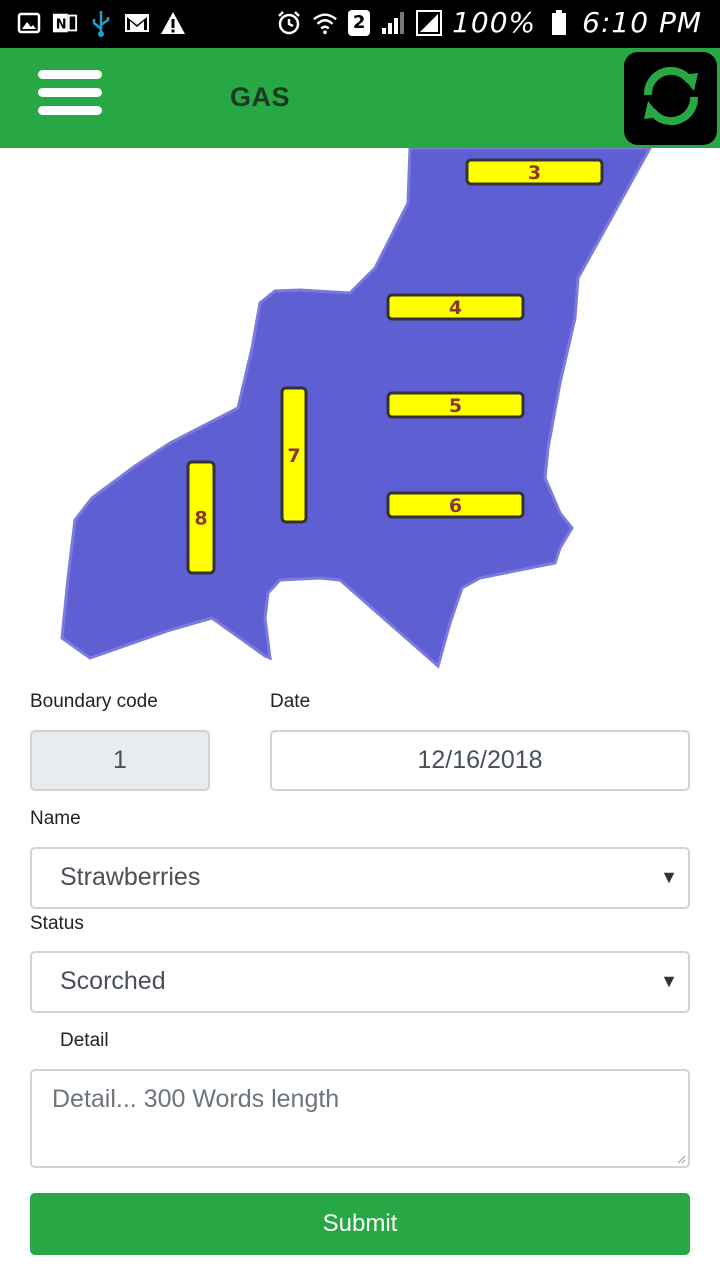 The image size is (720, 1280). Describe the element at coordinates (290, 701) in the screenshot. I see `date-label: Date` at that location.